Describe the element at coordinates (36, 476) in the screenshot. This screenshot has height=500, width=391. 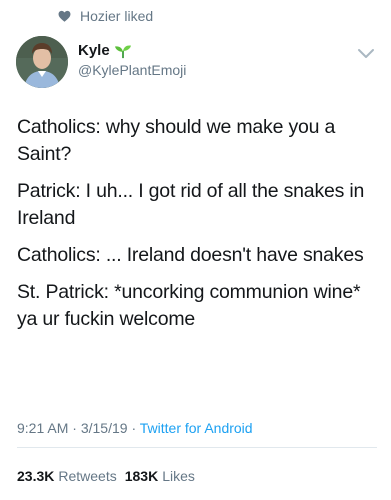
I see `retweets-count: 23.3K` at that location.